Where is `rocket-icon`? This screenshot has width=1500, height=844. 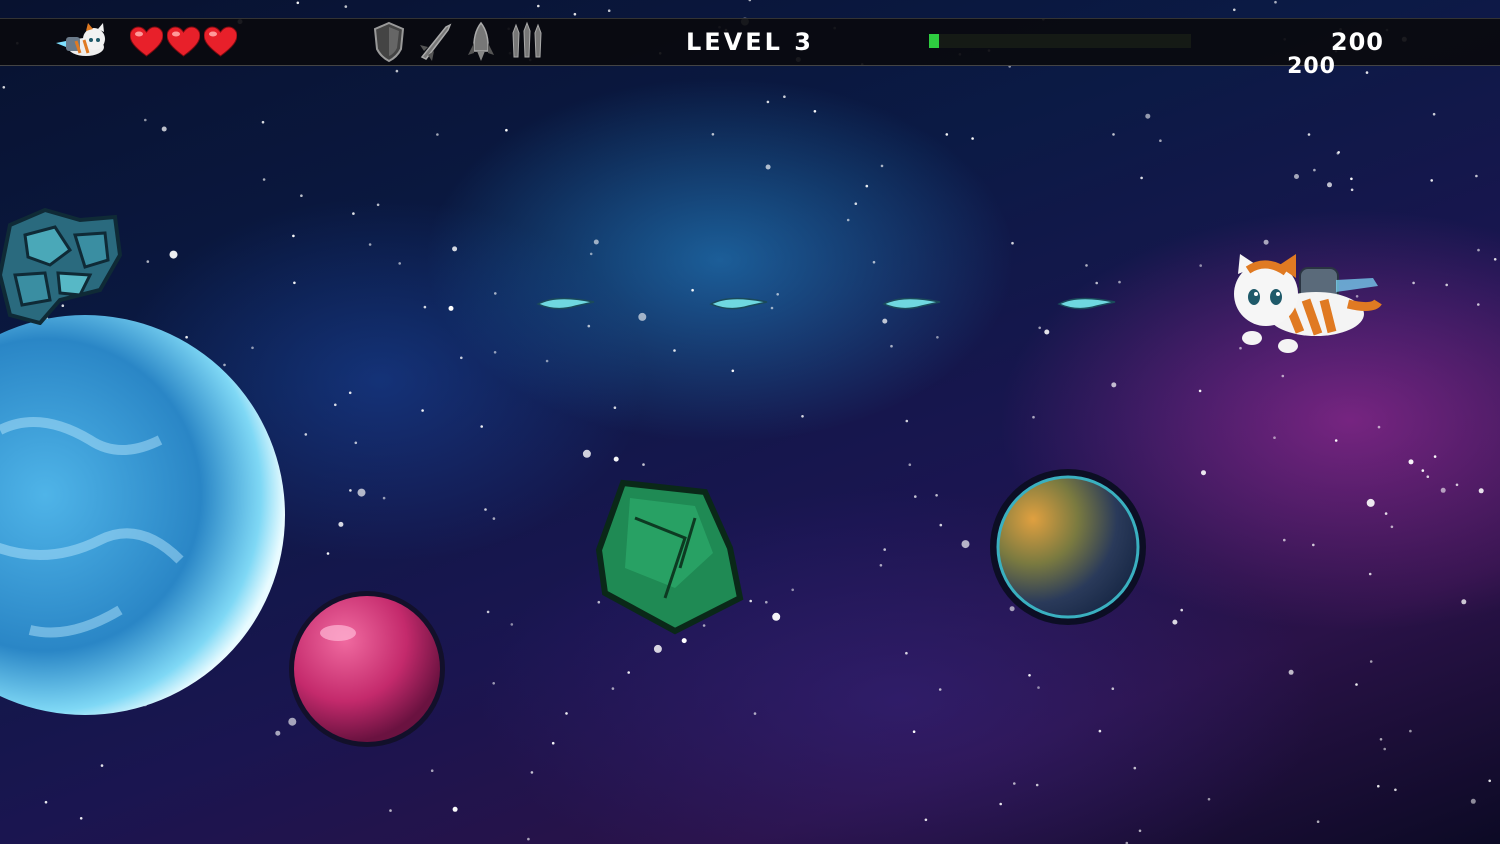
rocket-icon is located at coordinates (481, 41).